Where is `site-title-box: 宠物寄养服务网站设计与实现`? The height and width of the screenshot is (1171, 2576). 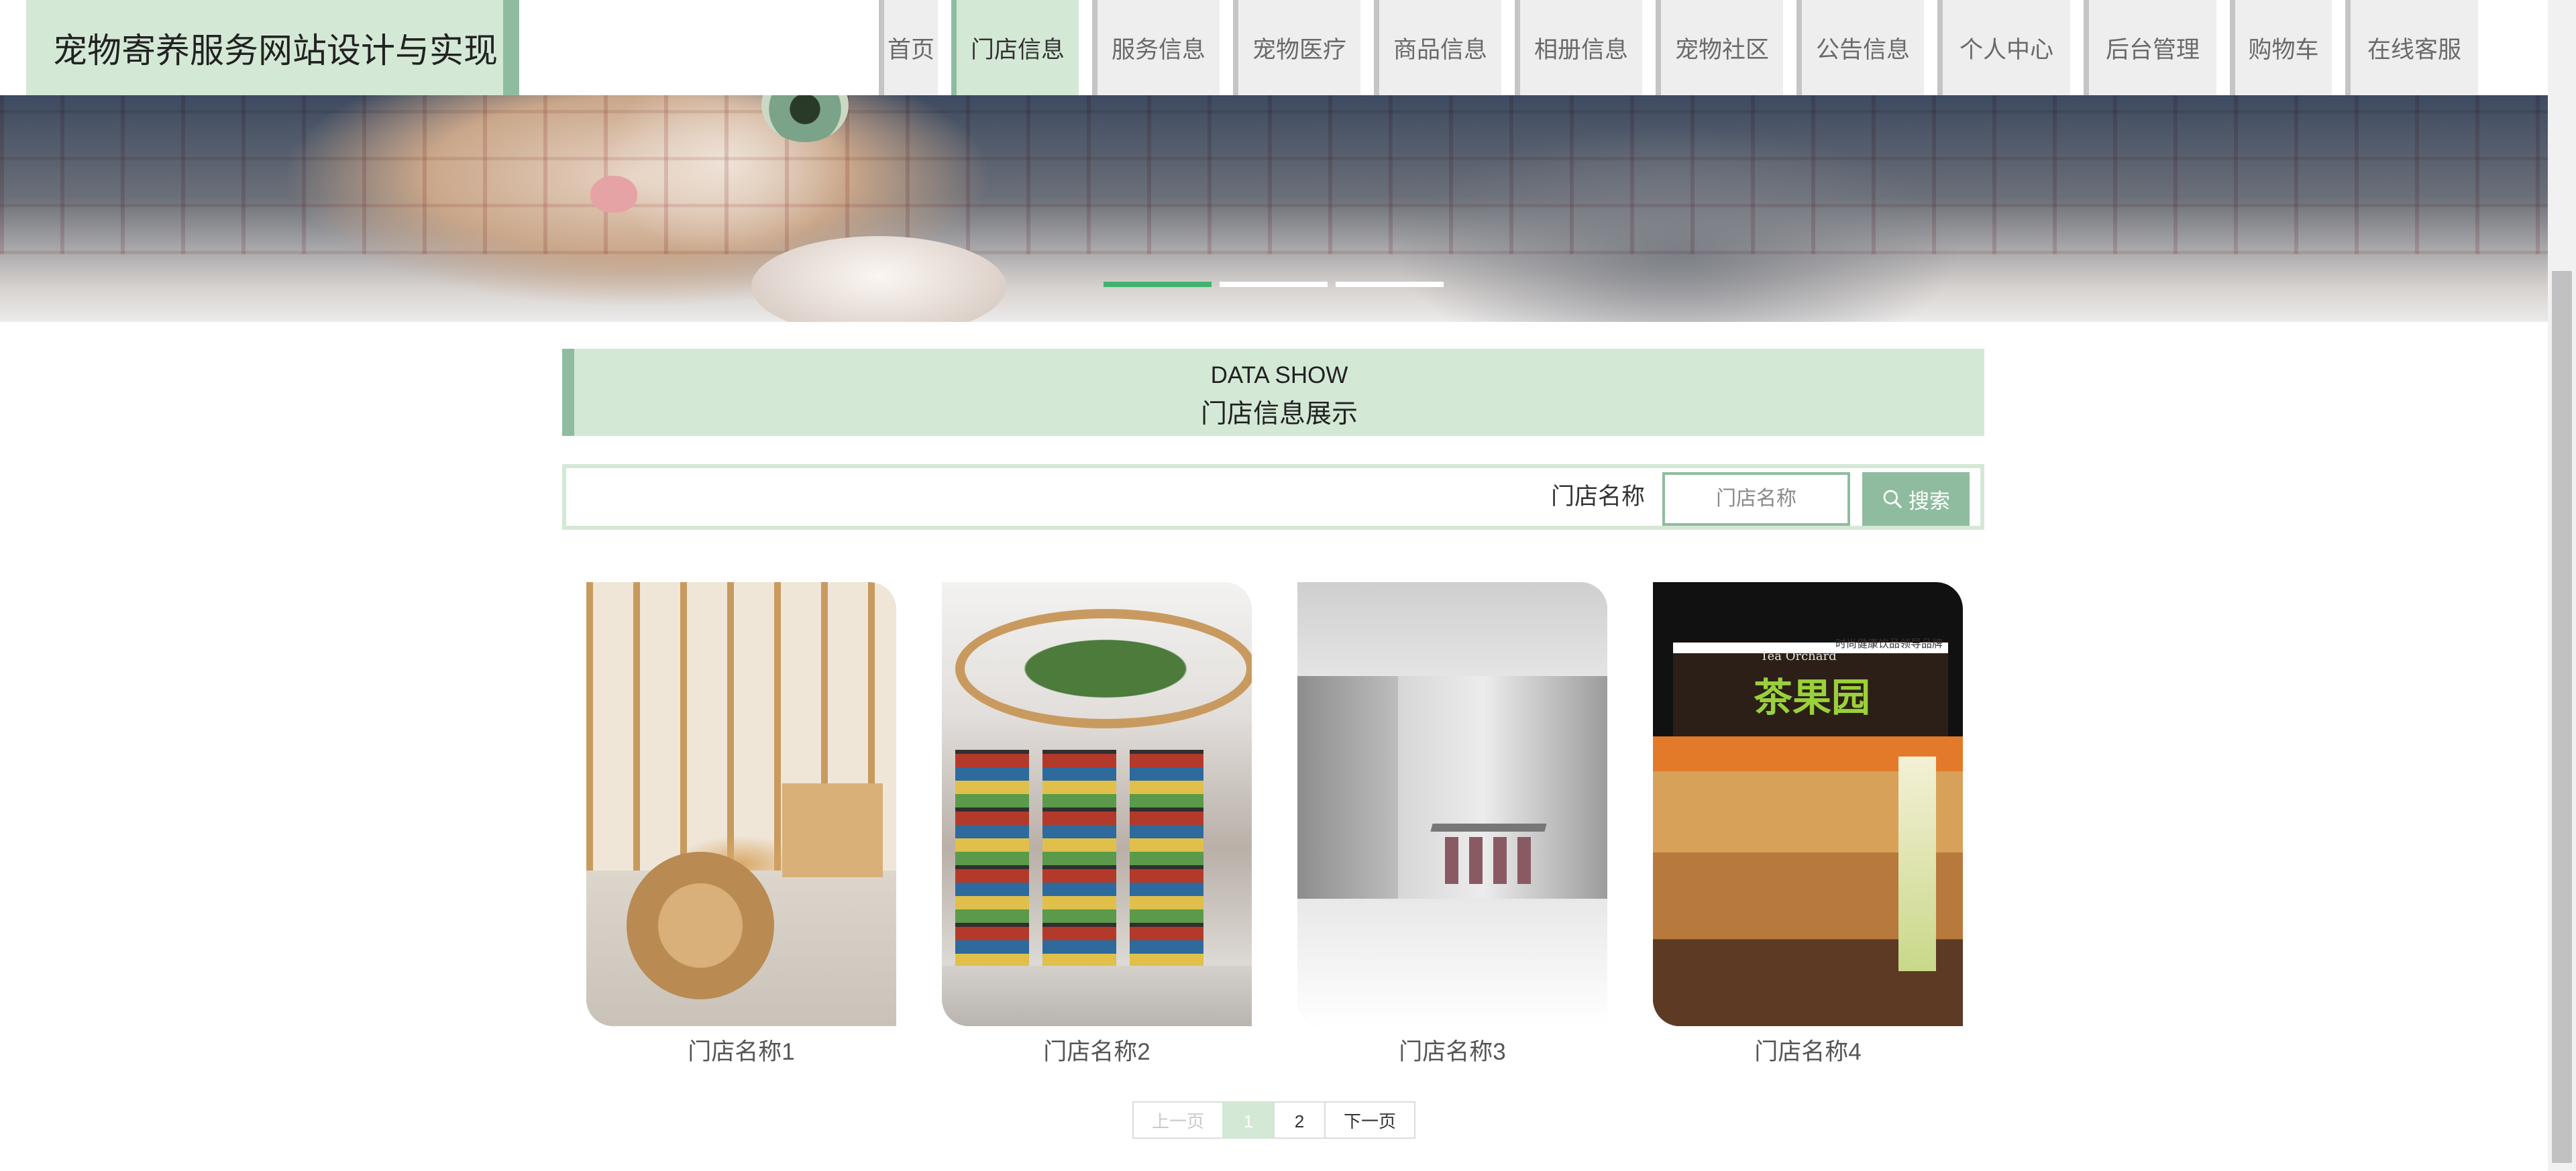 site-title-box: 宠物寄养服务网站设计与实现 is located at coordinates (272, 47).